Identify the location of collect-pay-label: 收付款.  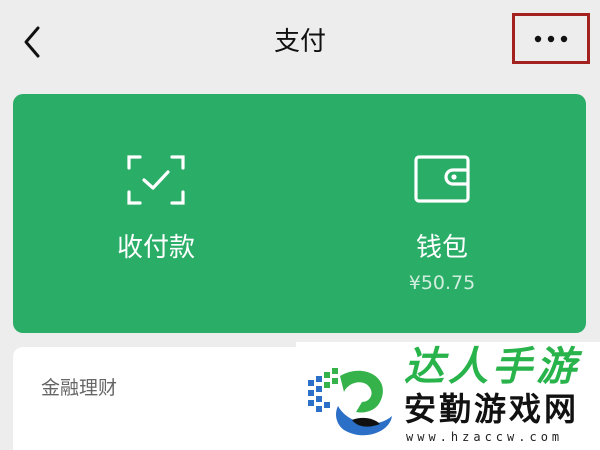
(155, 248).